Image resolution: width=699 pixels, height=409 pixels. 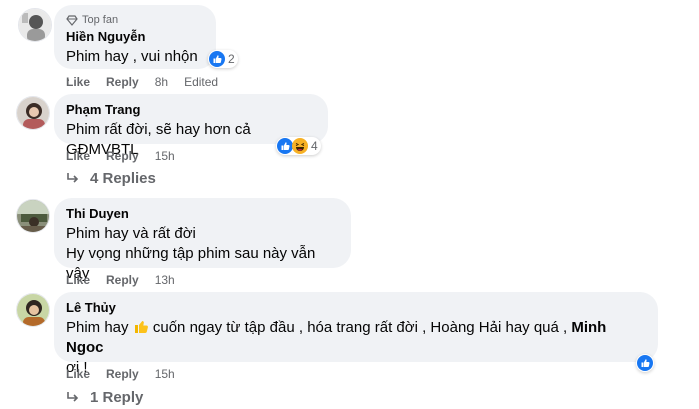 What do you see at coordinates (314, 146) in the screenshot?
I see `reaction-count: 4` at bounding box center [314, 146].